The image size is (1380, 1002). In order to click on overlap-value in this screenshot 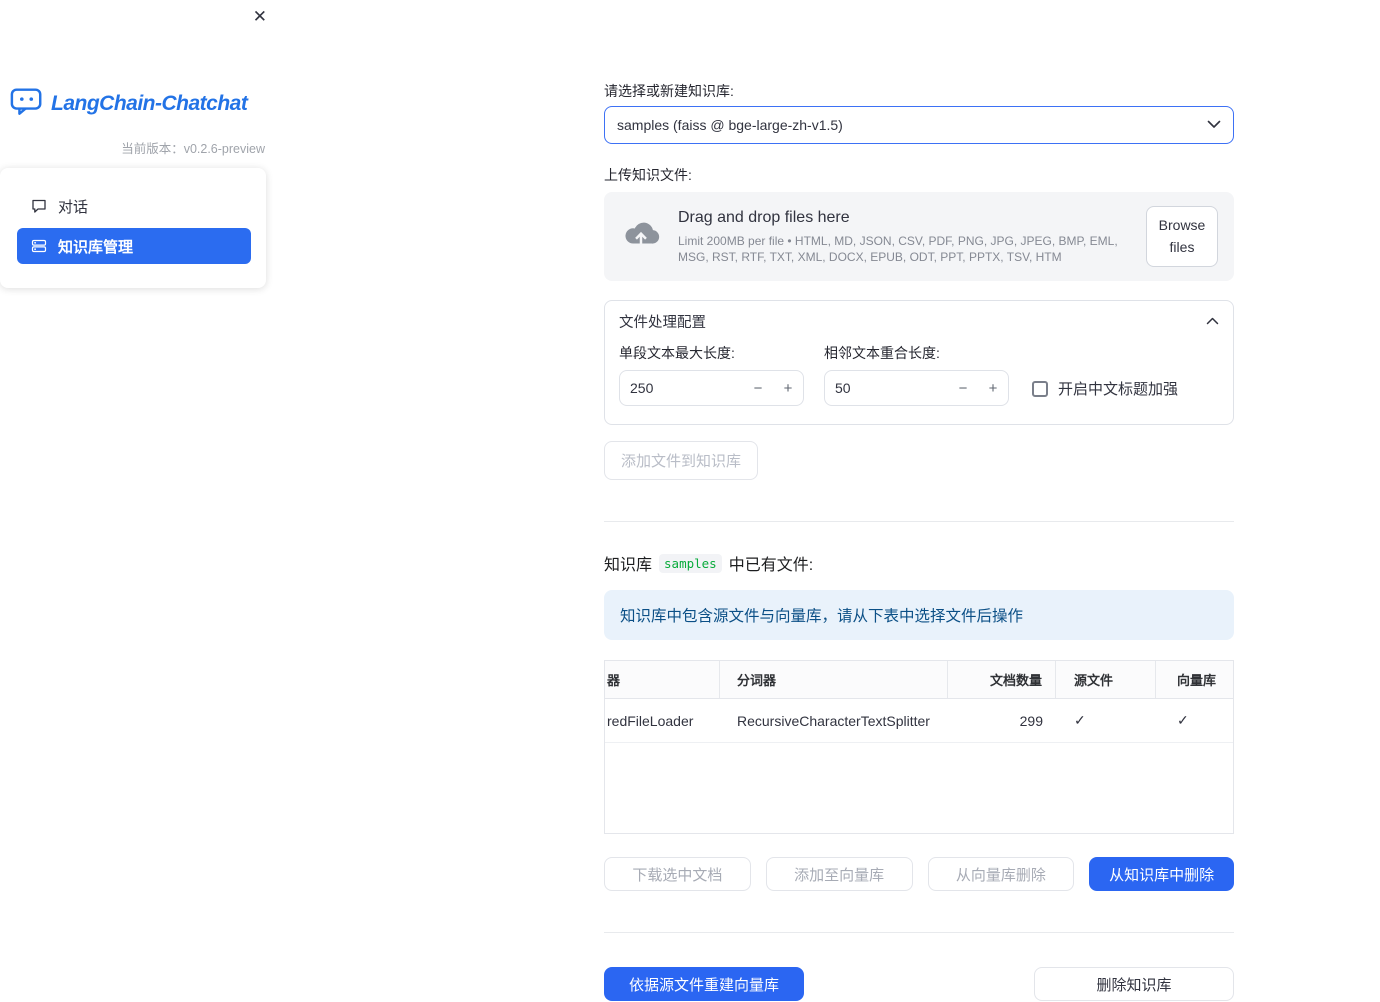, I will do `click(886, 388)`.